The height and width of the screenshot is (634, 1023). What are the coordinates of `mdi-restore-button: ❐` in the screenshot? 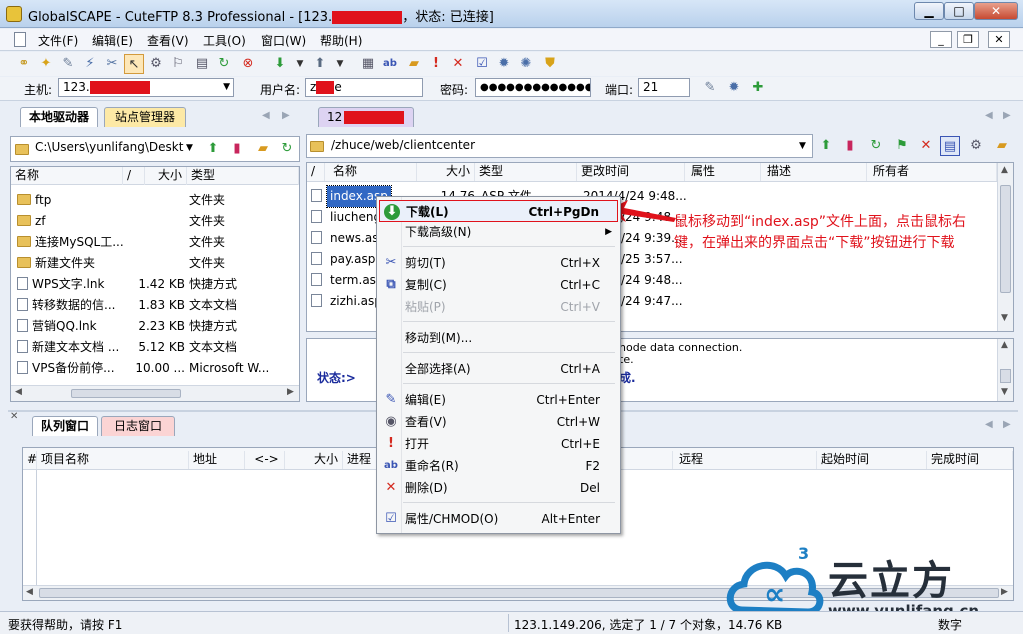 It's located at (968, 39).